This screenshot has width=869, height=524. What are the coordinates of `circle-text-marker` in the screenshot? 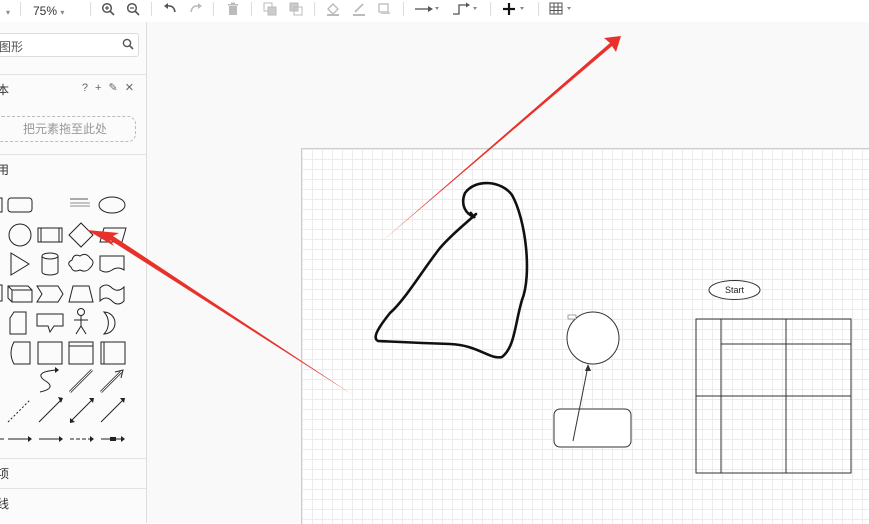 It's located at (572, 317).